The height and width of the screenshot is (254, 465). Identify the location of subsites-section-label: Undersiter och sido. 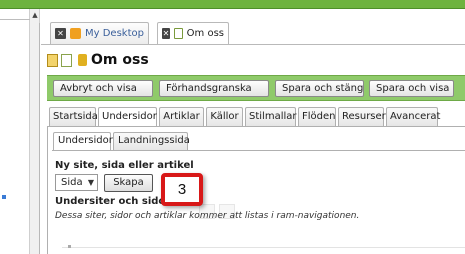
(110, 201).